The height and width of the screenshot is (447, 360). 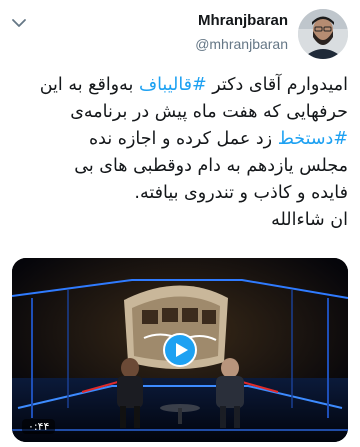 What do you see at coordinates (313, 139) in the screenshot?
I see `hashtag-link: #دستخط` at bounding box center [313, 139].